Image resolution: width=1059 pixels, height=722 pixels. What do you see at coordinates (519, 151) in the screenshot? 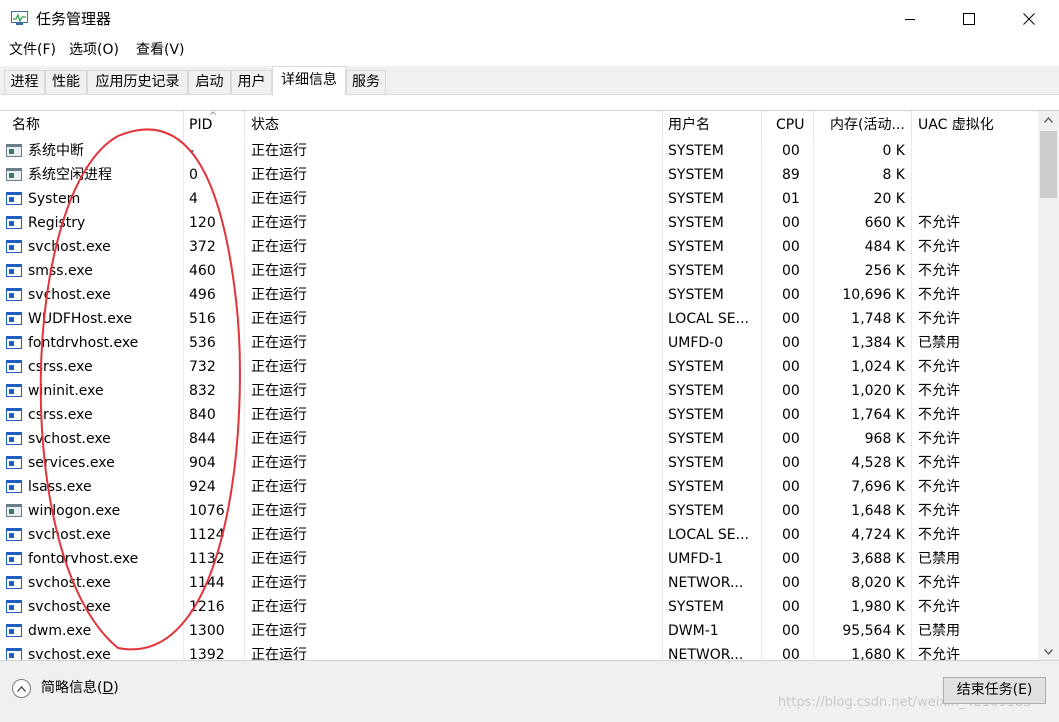
I see `table-row: 系统中断 - 正在运行 SYSTEM 00 0 K` at bounding box center [519, 151].